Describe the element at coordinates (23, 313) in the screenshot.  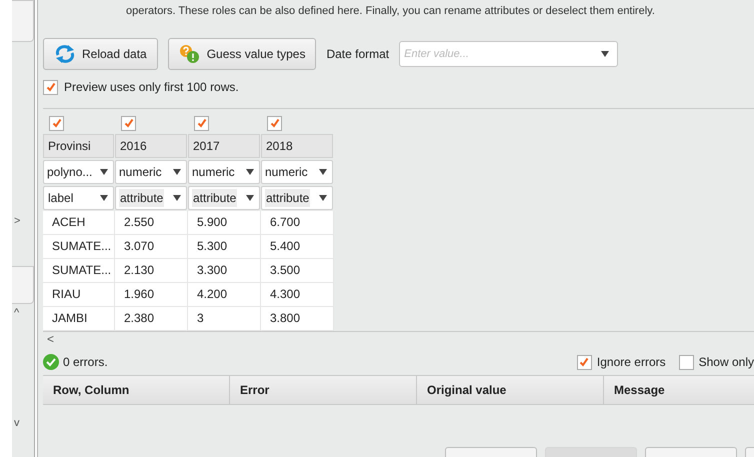
I see `scroll-up-arrow: ^` at that location.